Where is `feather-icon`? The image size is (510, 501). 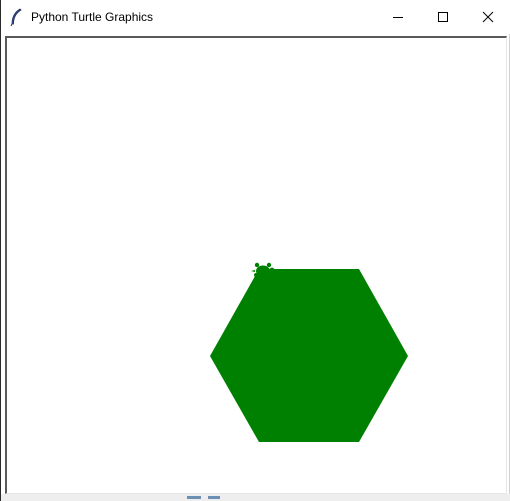
feather-icon is located at coordinates (16, 17).